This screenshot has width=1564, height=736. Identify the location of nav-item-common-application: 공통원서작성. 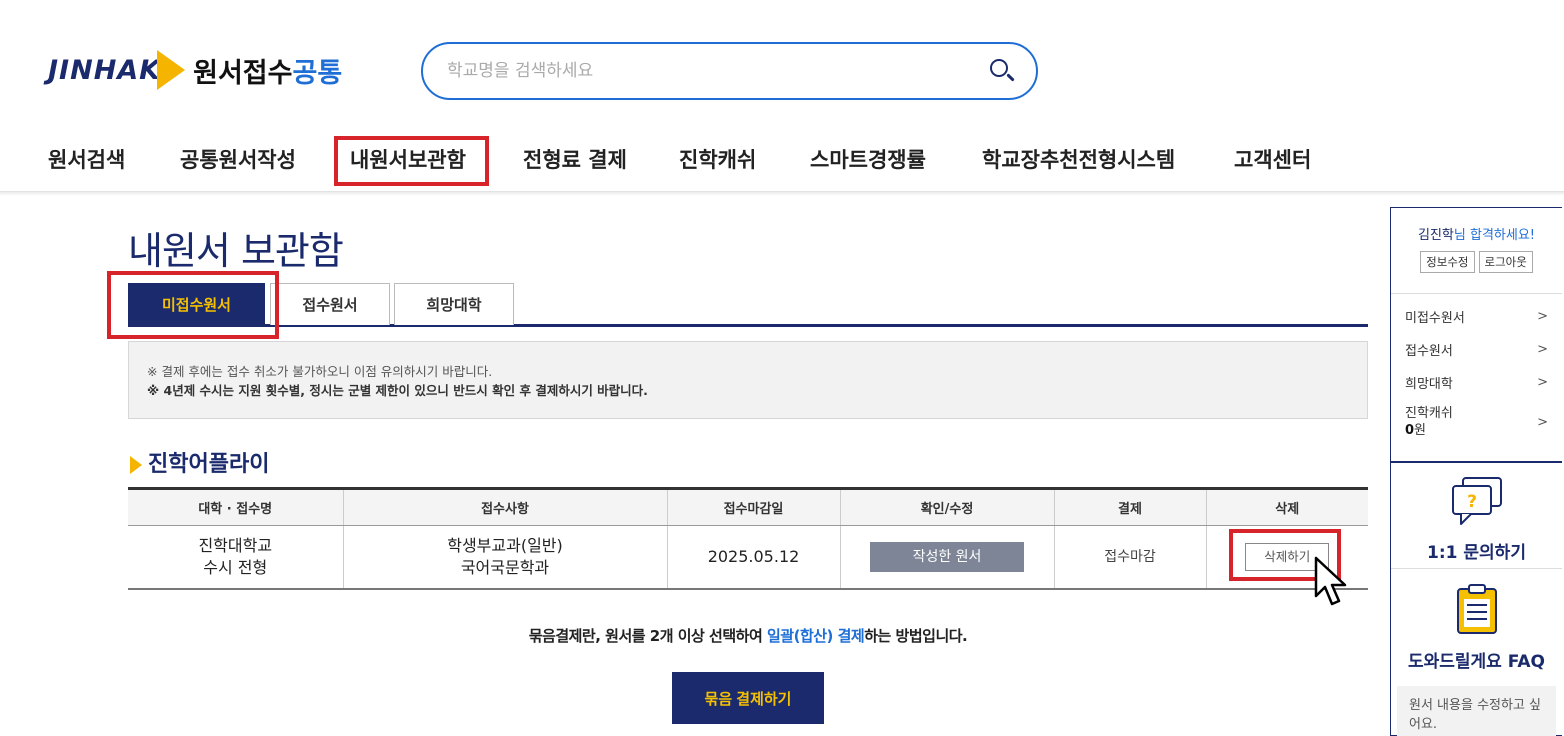
(238, 159).